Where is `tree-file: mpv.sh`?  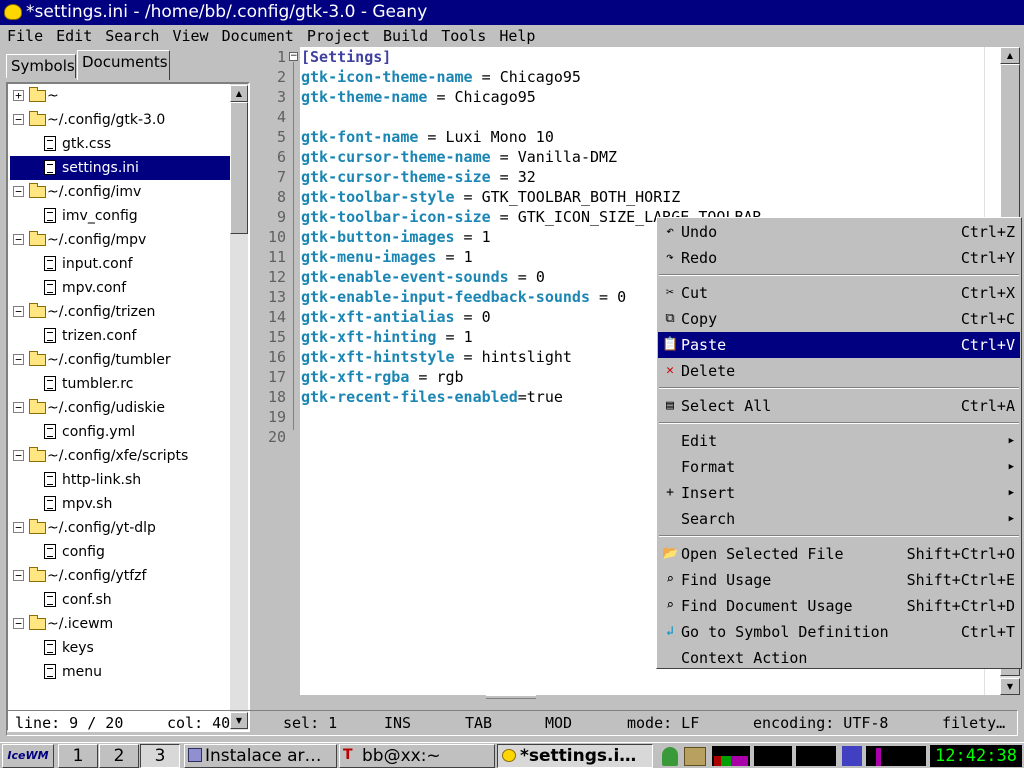
tree-file: mpv.sh is located at coordinates (120, 504).